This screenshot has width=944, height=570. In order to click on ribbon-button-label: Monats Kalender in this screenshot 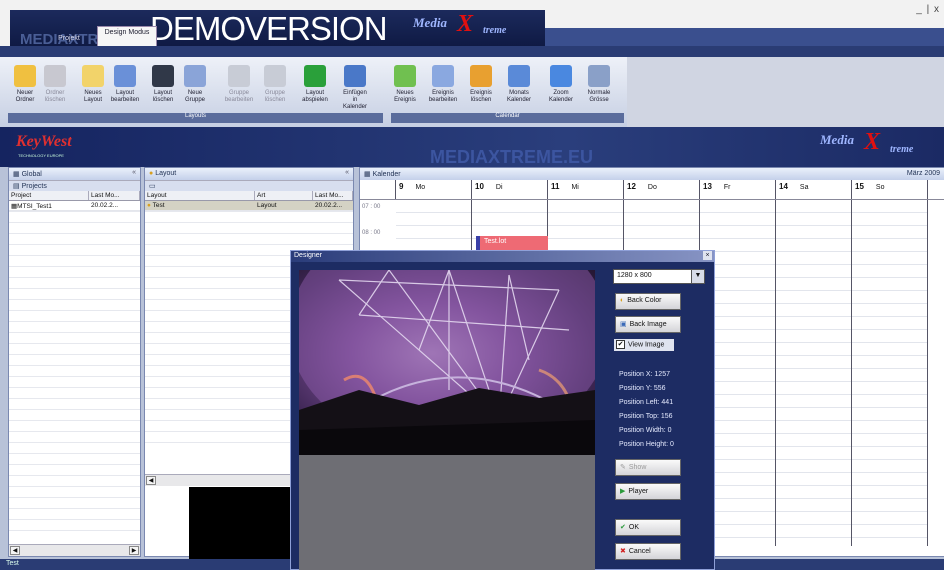, I will do `click(519, 96)`.